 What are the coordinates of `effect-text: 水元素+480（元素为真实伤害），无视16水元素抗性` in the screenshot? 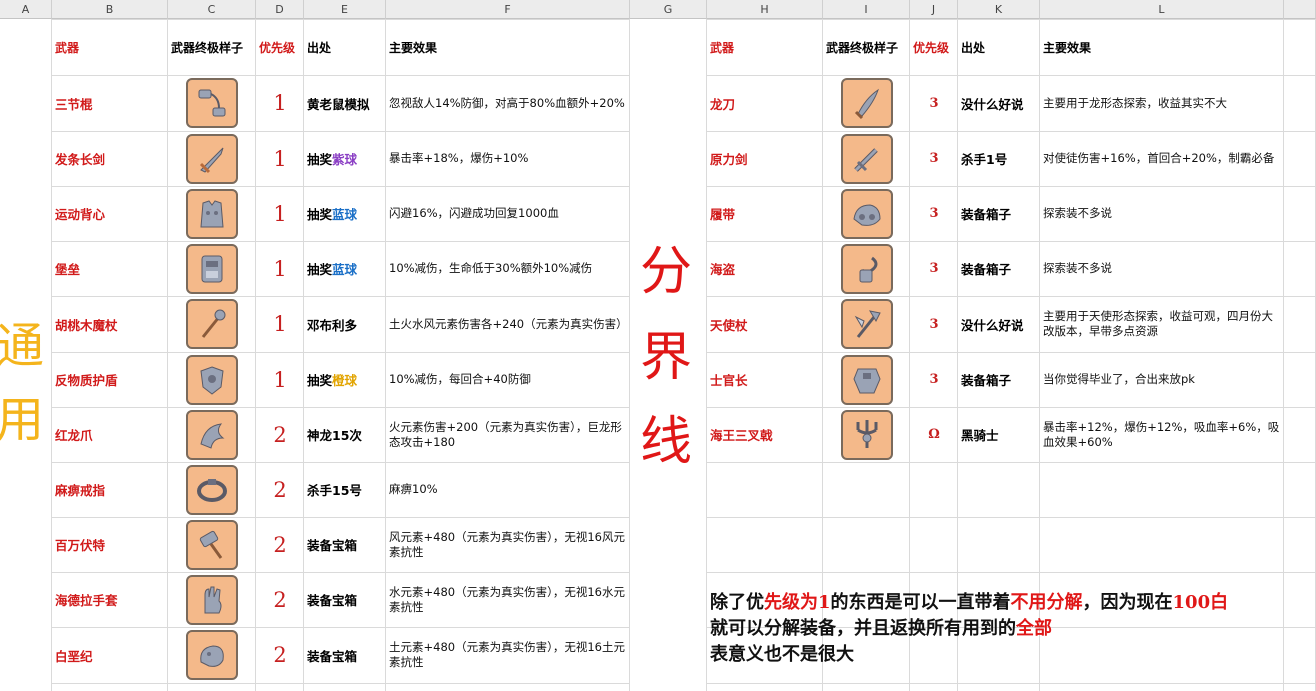 It's located at (508, 599).